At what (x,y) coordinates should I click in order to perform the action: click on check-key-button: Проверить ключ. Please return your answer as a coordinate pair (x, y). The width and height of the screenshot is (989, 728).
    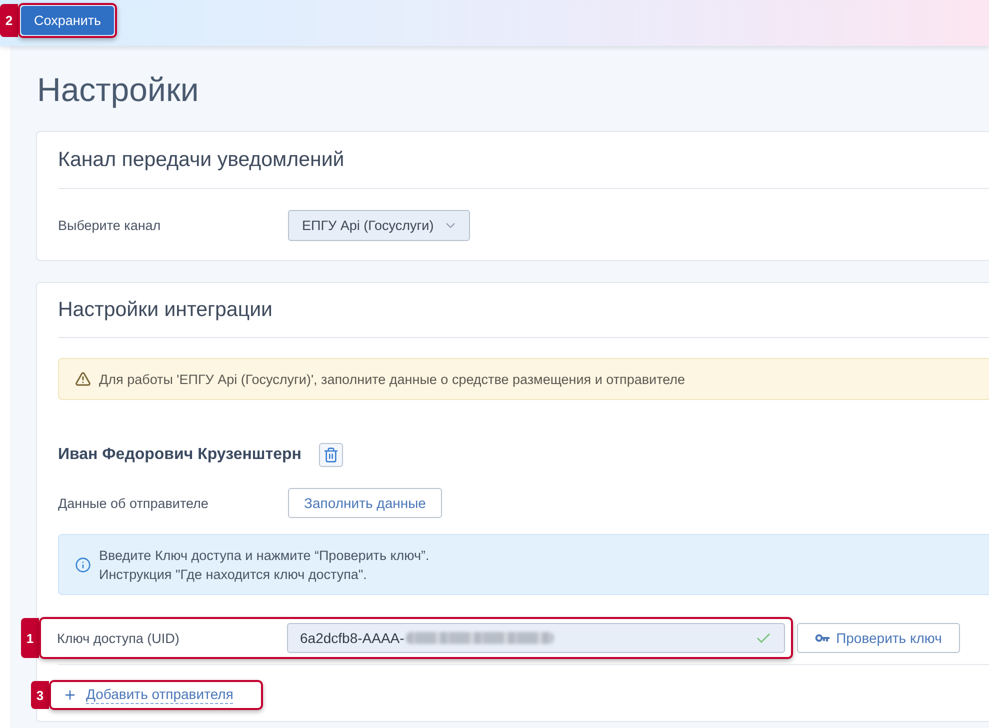
    Looking at the image, I should click on (878, 638).